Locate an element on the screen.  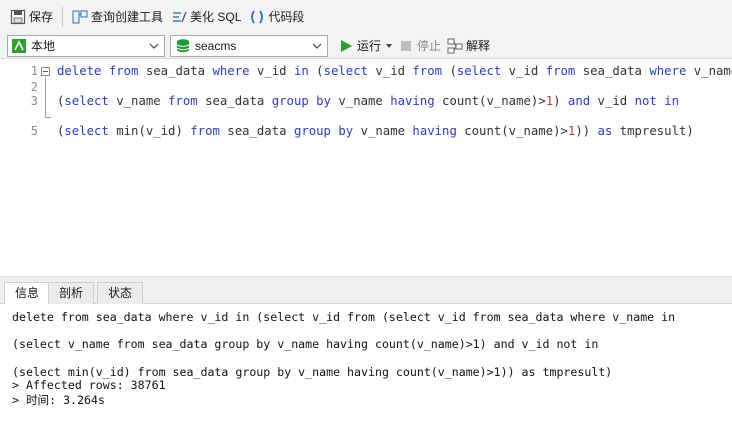
snippet-label: 代码段 is located at coordinates (286, 17).